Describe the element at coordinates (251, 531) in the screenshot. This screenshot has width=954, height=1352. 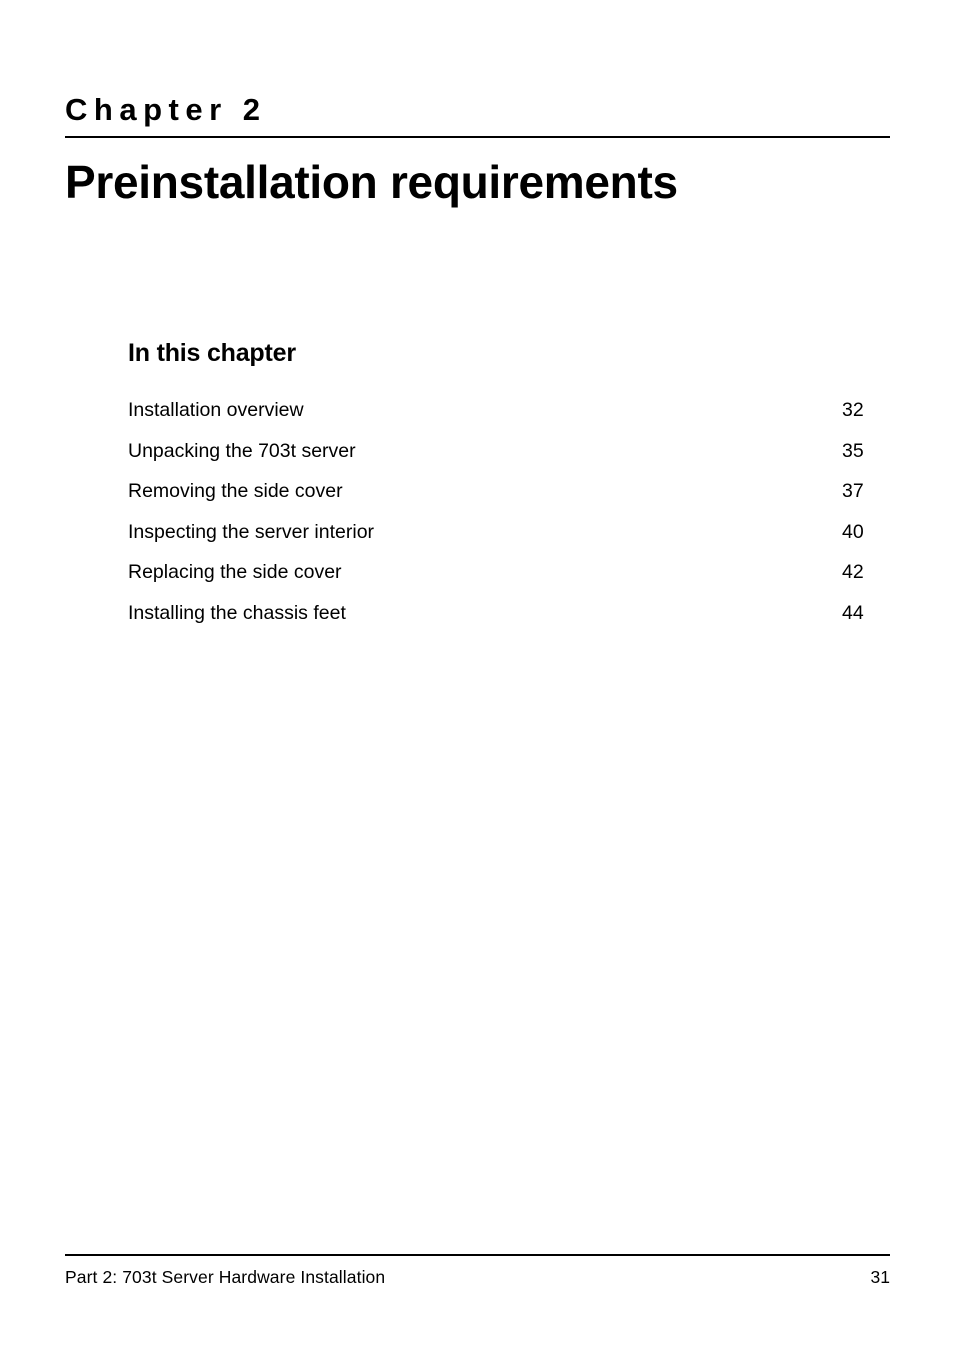
I see `toc-entry-label: Inspecting the server interior` at that location.